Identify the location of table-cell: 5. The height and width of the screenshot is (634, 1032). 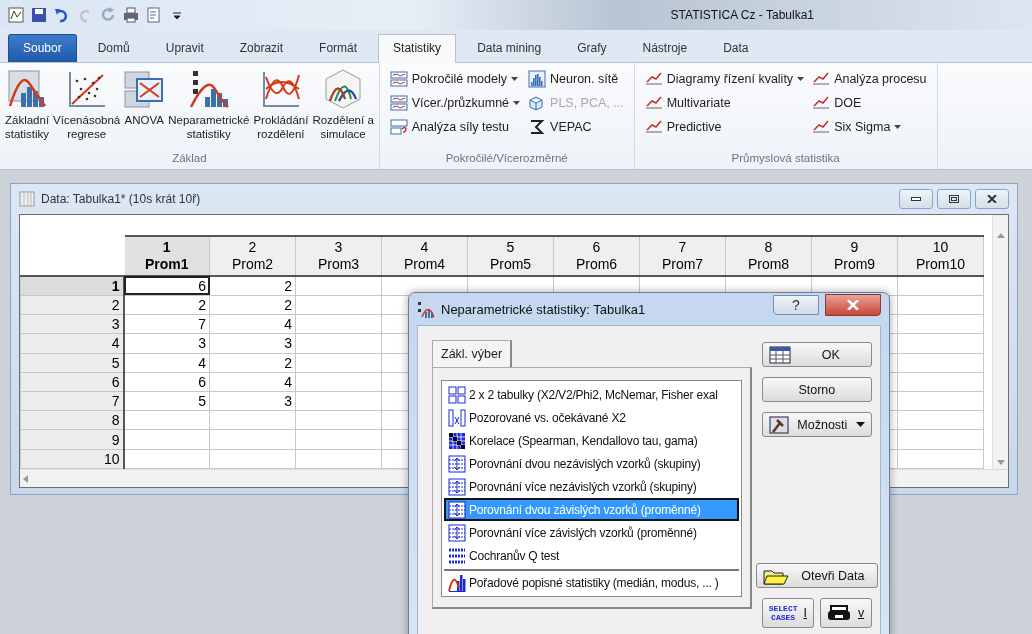
(166, 401).